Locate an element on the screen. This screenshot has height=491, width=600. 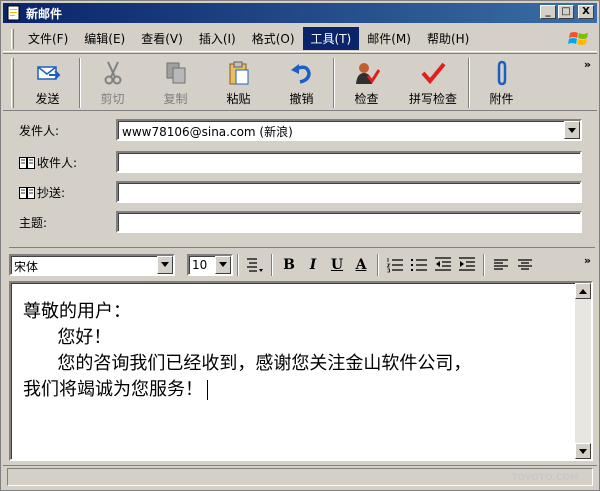
undo-label: 撤销 is located at coordinates (301, 99).